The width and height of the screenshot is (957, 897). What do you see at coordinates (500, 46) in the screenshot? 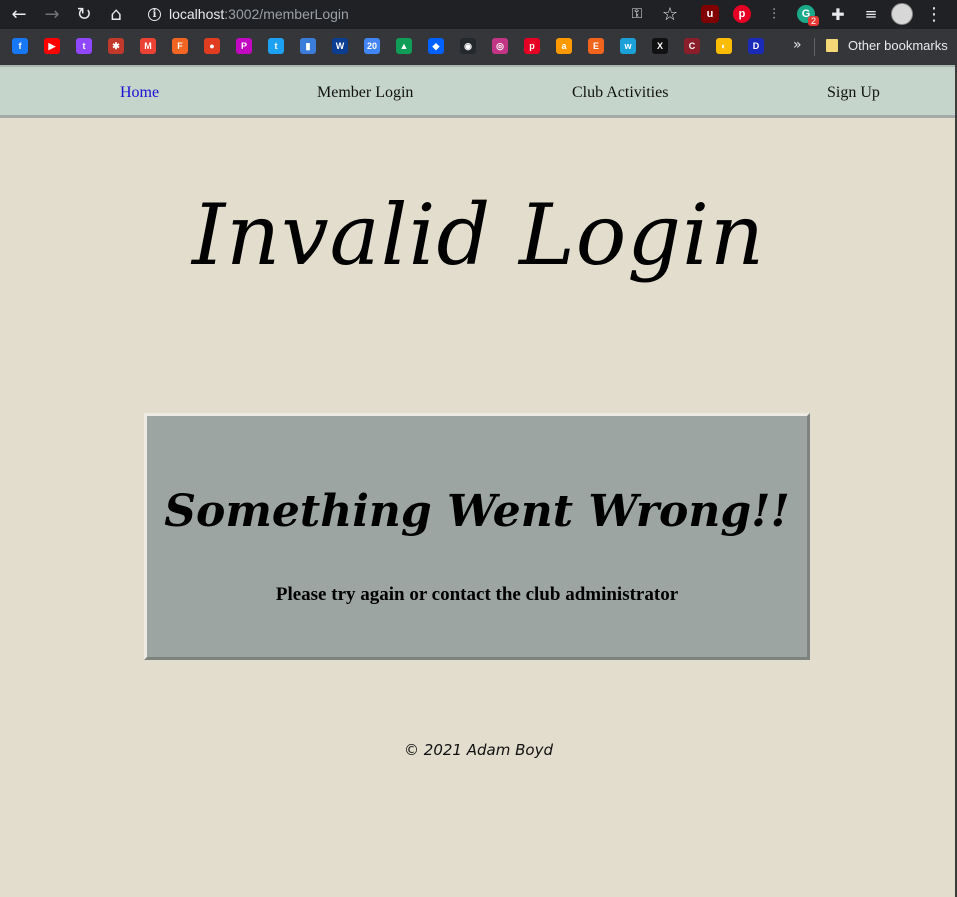
I see `instagram-icon: ◎` at bounding box center [500, 46].